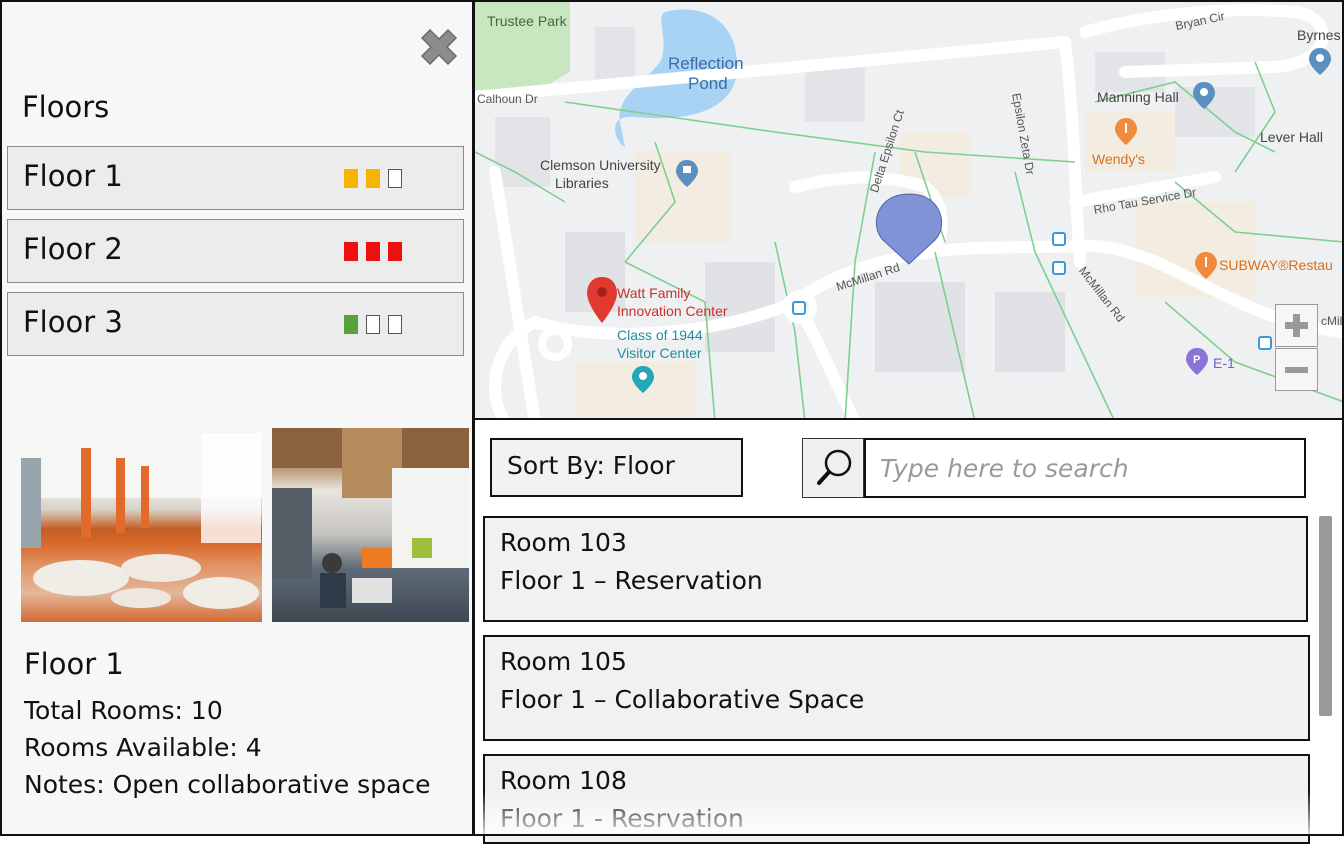 The image size is (1344, 855). Describe the element at coordinates (1276, 265) in the screenshot. I see `map-label-subway: SUBWAY®Restau` at that location.